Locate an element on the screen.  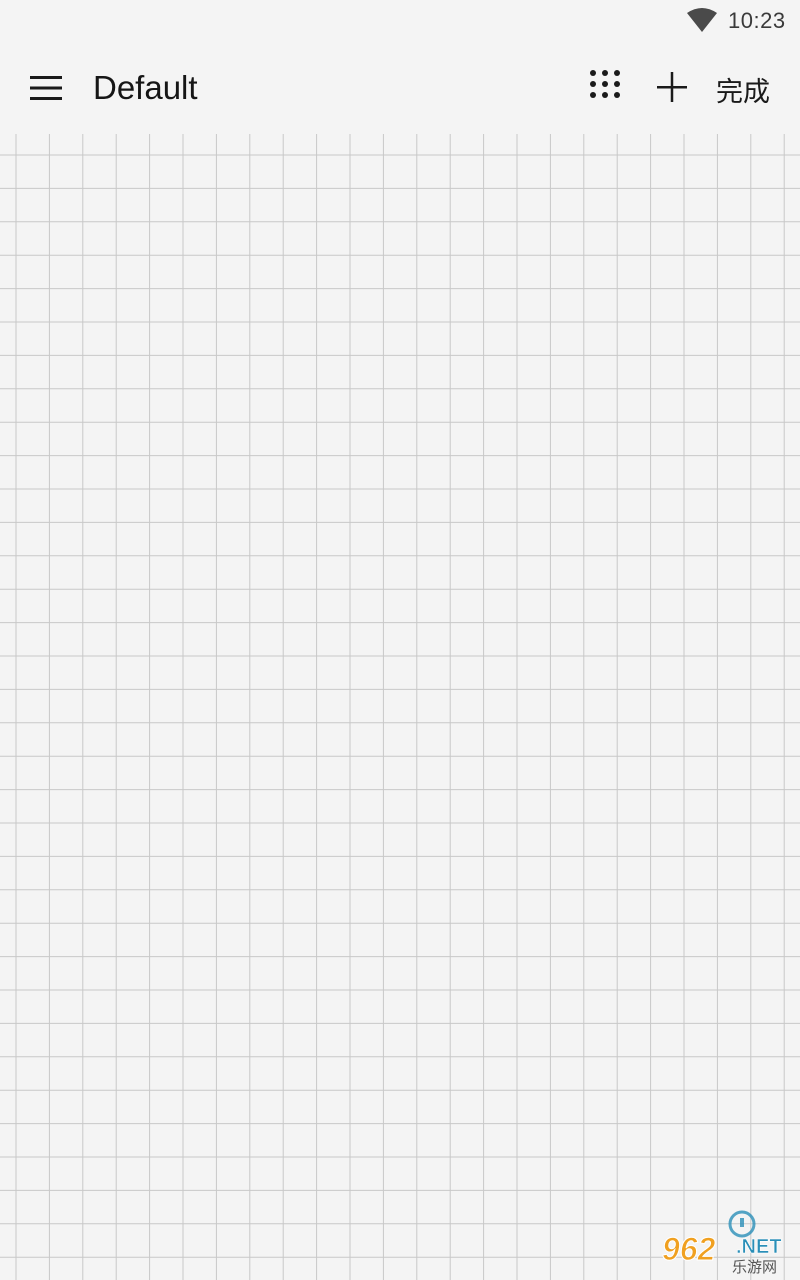
watermark-subtext: 乐游网 is located at coordinates (754, 1267).